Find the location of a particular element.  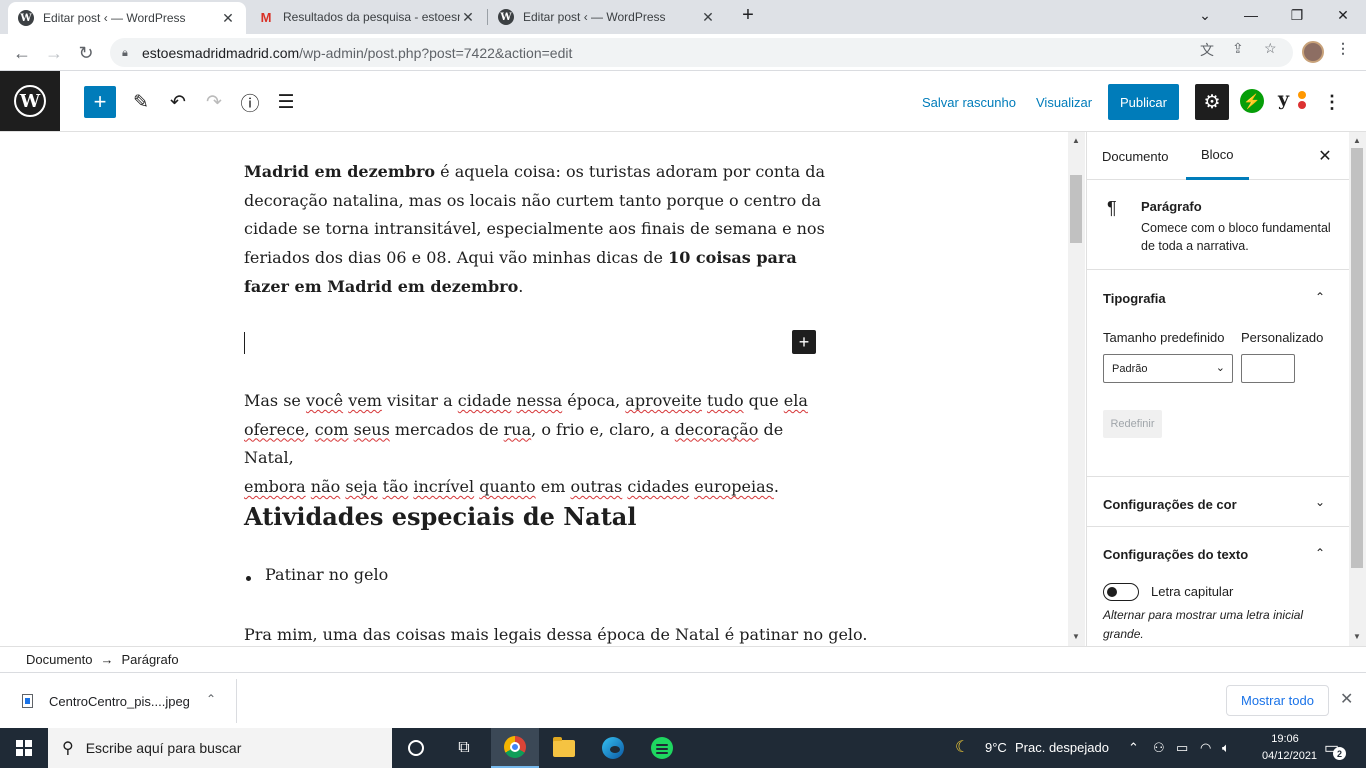

inline-add-block-button: + is located at coordinates (804, 342).